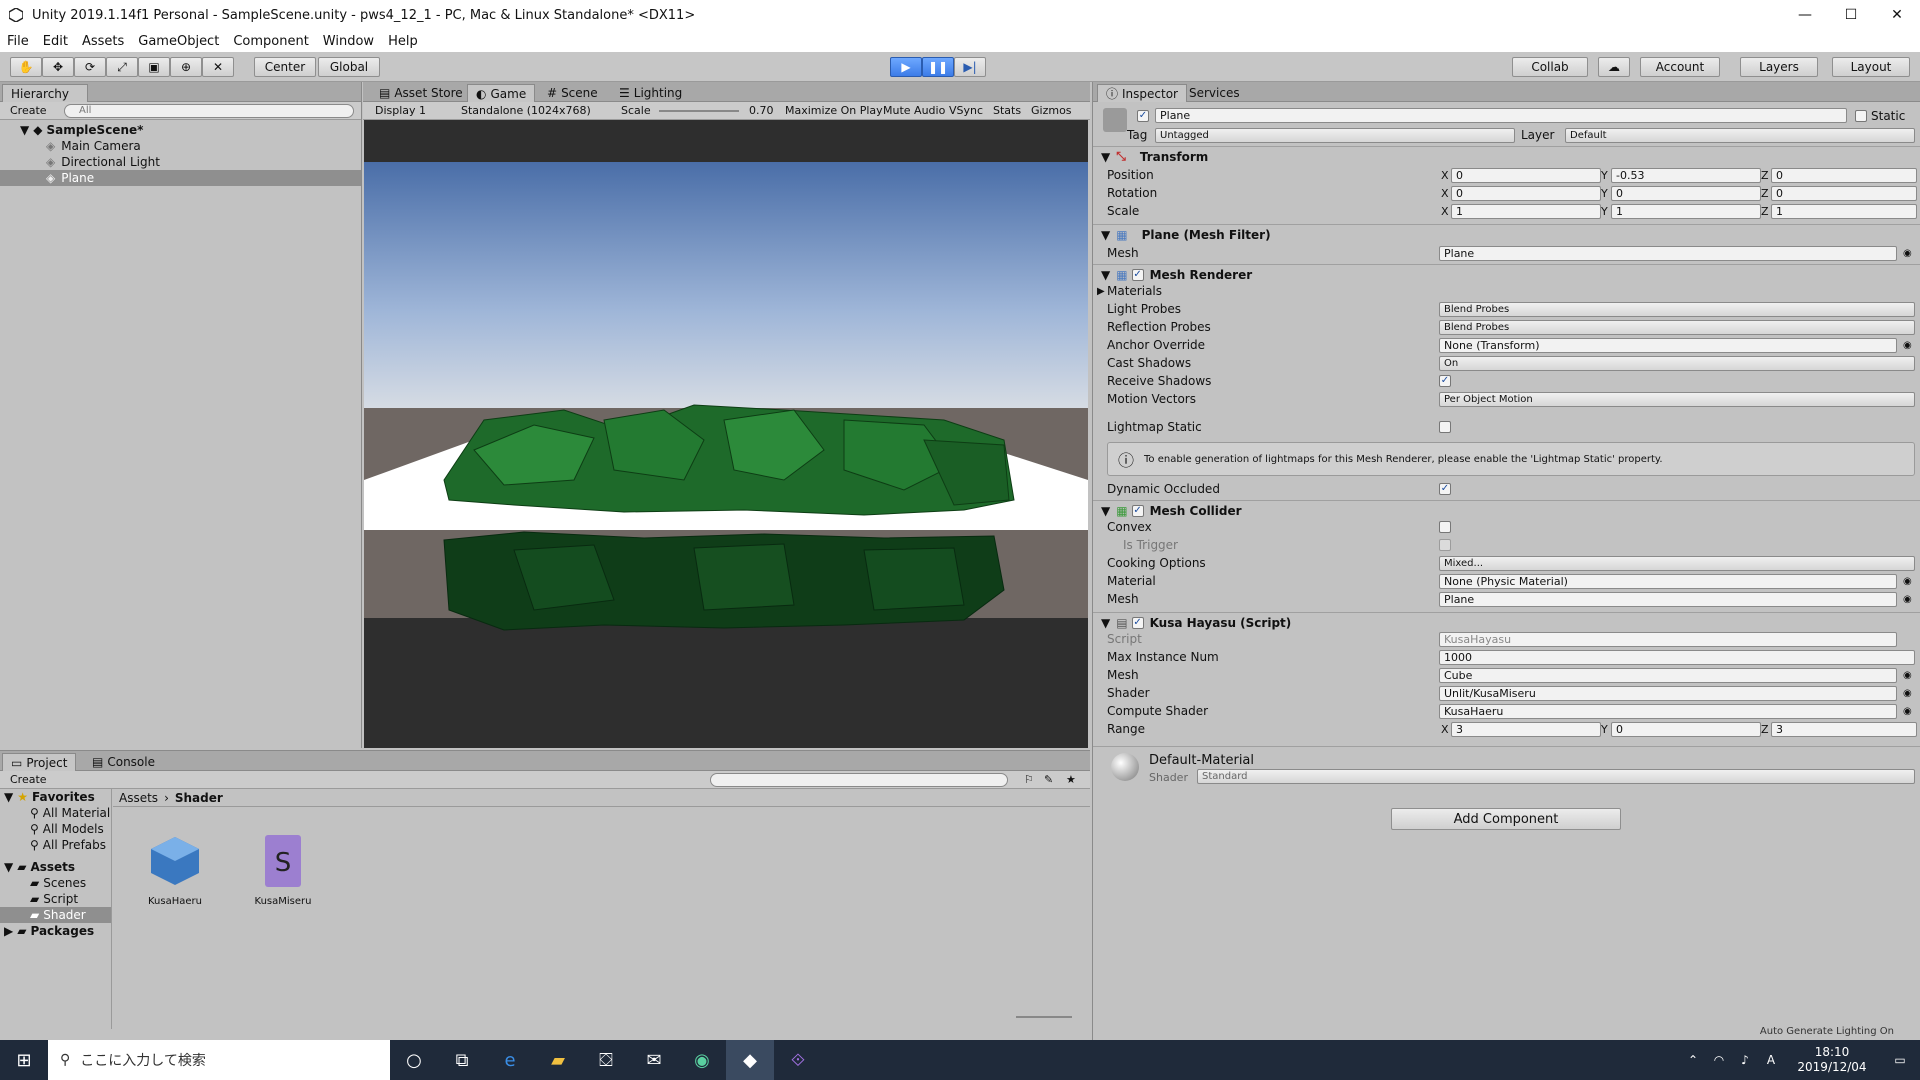 The width and height of the screenshot is (1920, 1080). Describe the element at coordinates (1686, 193) in the screenshot. I see `rotation-y-field: 0` at that location.